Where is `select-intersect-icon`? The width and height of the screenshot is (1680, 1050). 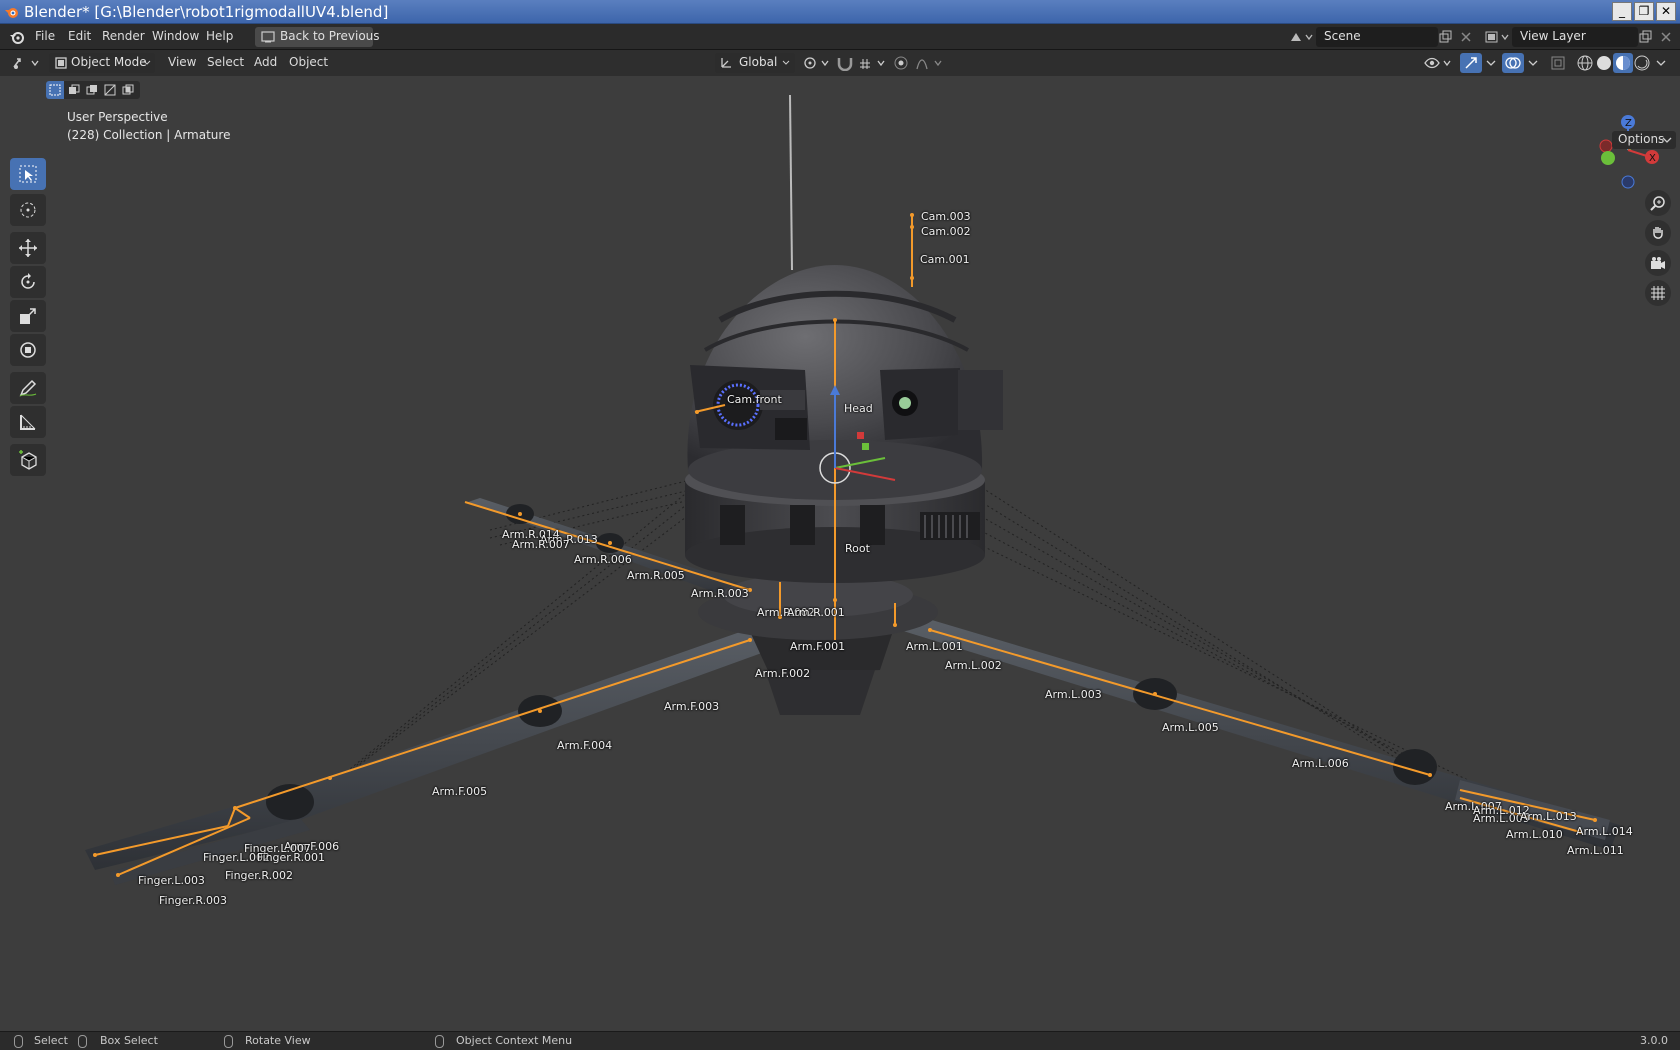 select-intersect-icon is located at coordinates (128, 90).